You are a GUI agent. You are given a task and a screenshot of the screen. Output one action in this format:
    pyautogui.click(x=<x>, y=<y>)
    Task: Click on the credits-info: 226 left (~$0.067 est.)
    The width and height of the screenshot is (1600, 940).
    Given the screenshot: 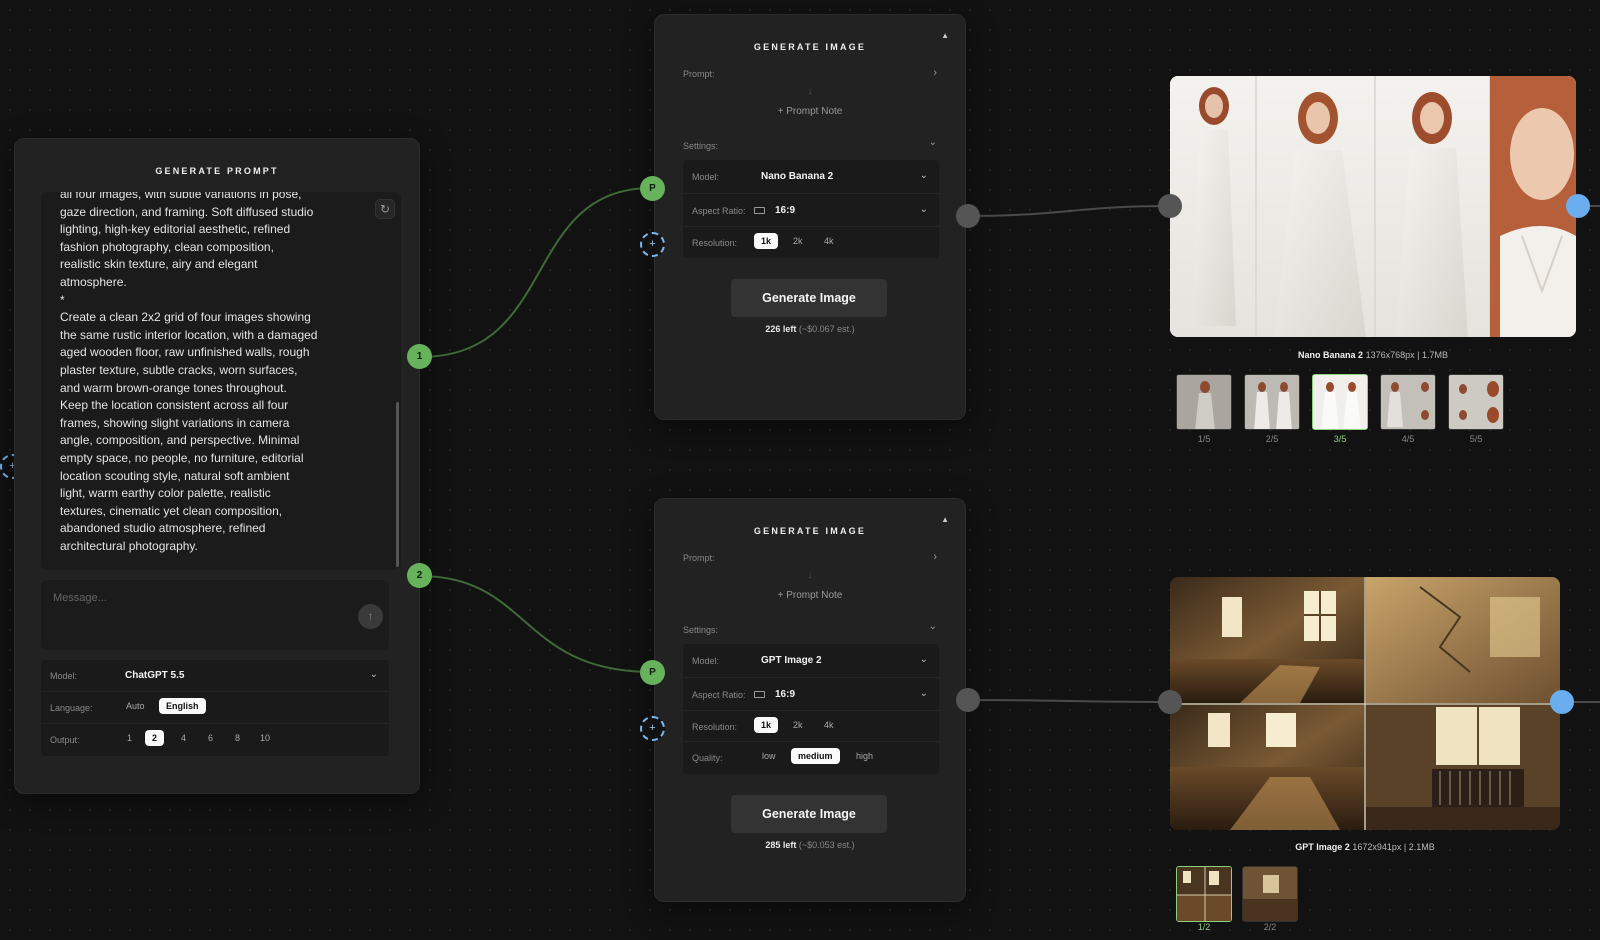 What is the action you would take?
    pyautogui.click(x=810, y=329)
    